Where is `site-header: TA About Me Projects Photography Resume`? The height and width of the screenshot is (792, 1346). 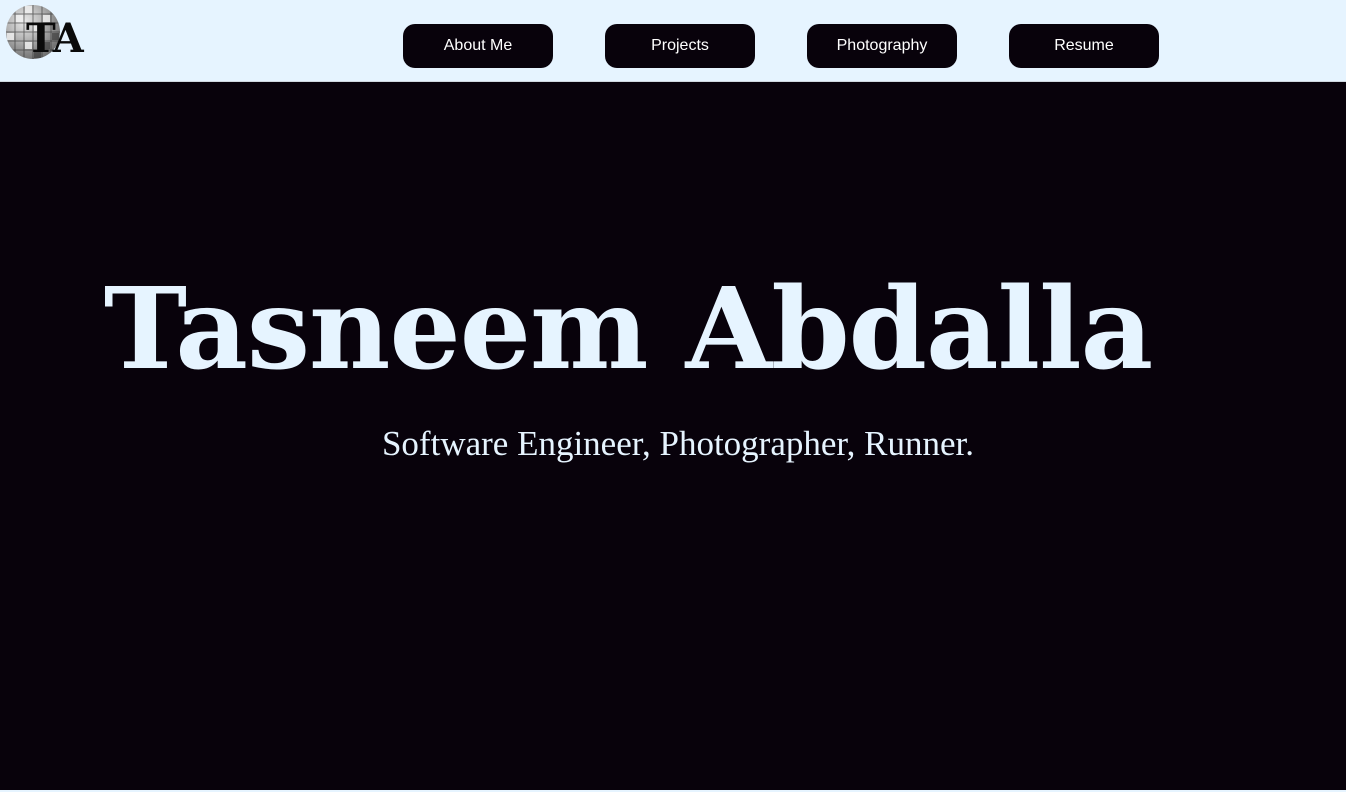 site-header: TA About Me Projects Photography Resume is located at coordinates (673, 41).